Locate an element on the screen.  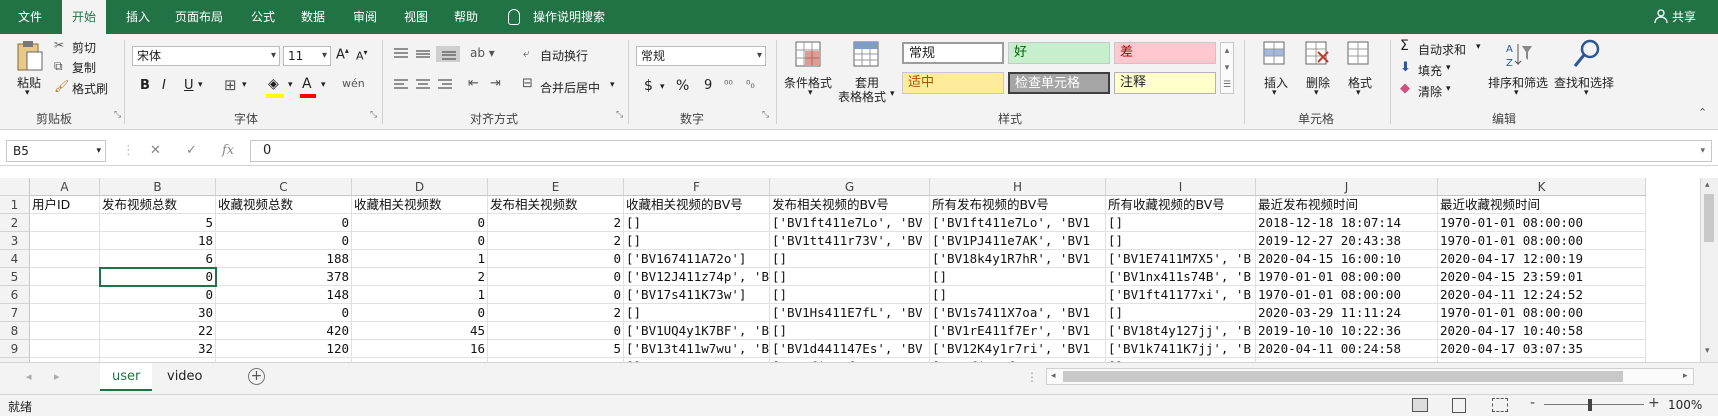
header-cell: 收藏相关视频数 is located at coordinates (420, 205).